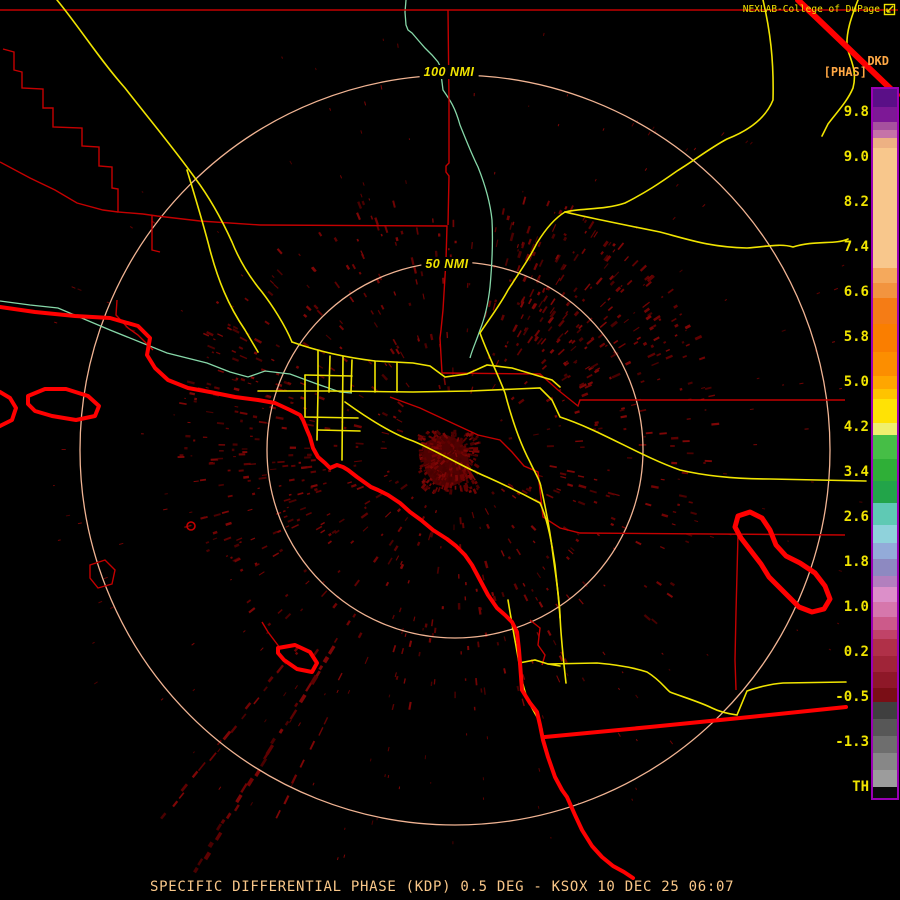 This screenshot has height=900, width=900. Describe the element at coordinates (856, 517) in the screenshot. I see `color-scale-tick-label: 2.6` at that location.